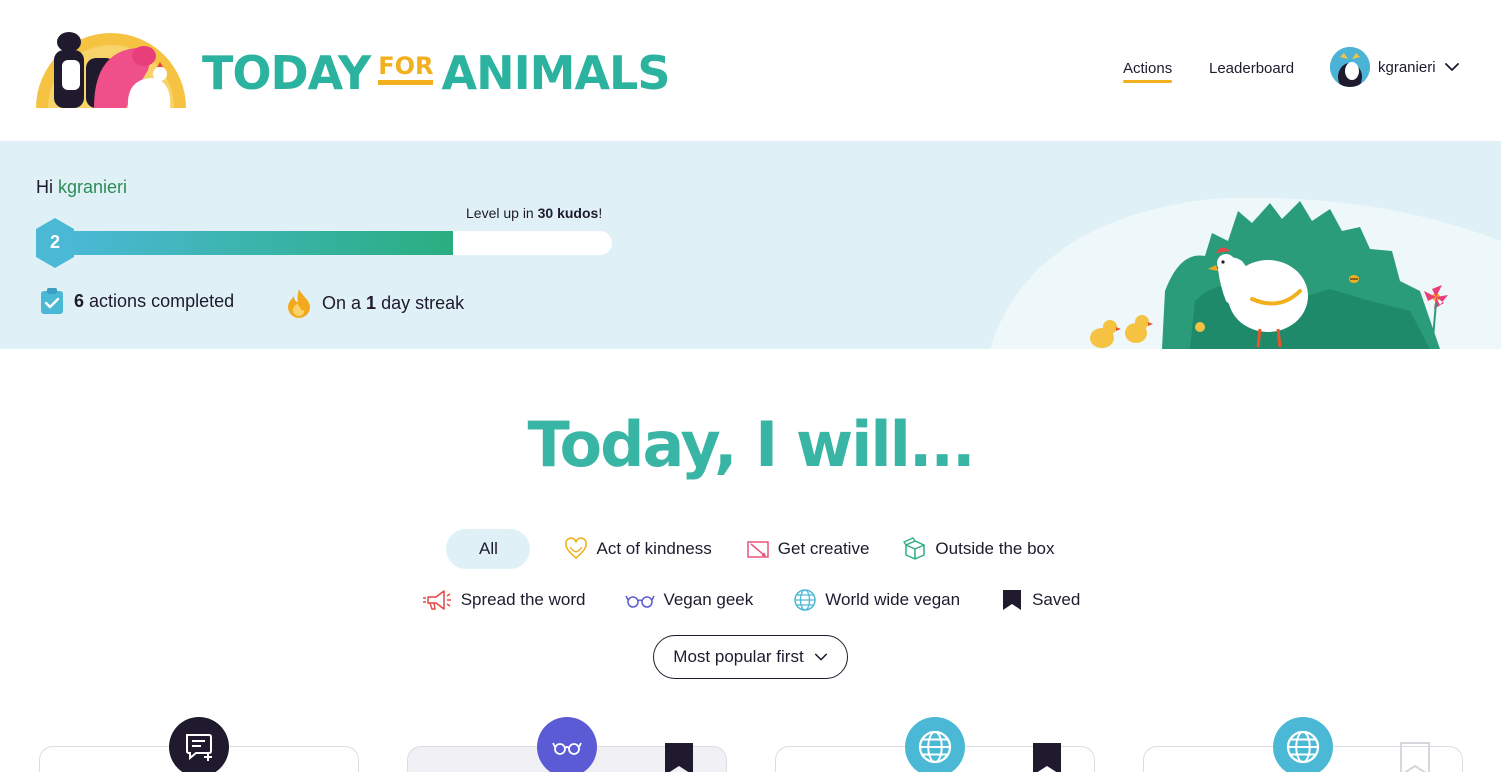 Image resolution: width=1501 pixels, height=772 pixels. Describe the element at coordinates (44, 187) in the screenshot. I see `greeting-text: Hi` at that location.